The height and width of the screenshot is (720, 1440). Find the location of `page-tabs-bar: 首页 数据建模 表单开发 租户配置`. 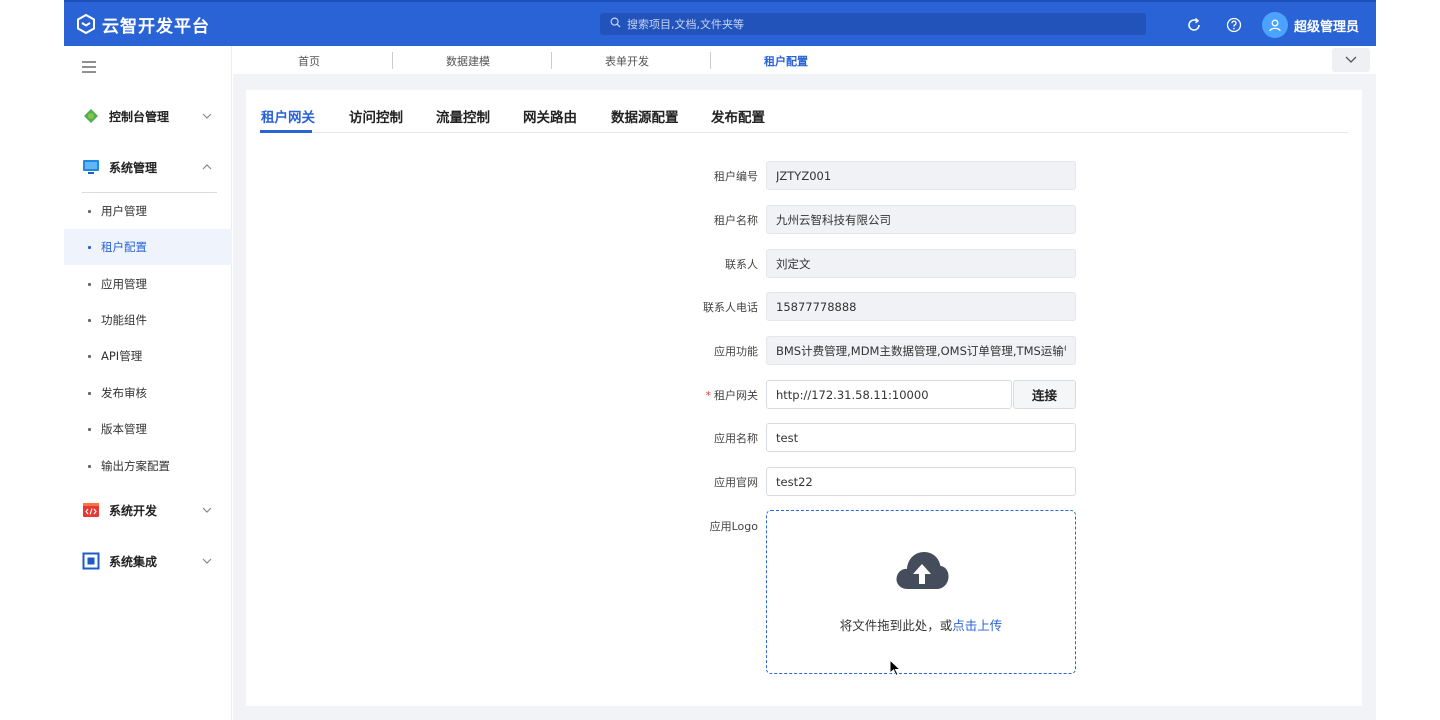

page-tabs-bar: 首页 数据建模 表单开发 租户配置 is located at coordinates (804, 60).